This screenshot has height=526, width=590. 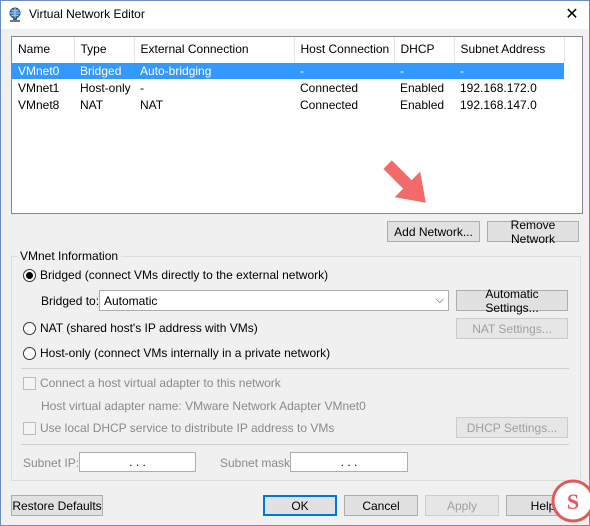 What do you see at coordinates (257, 463) in the screenshot?
I see `subnet-mask-label: Subnet mask:` at bounding box center [257, 463].